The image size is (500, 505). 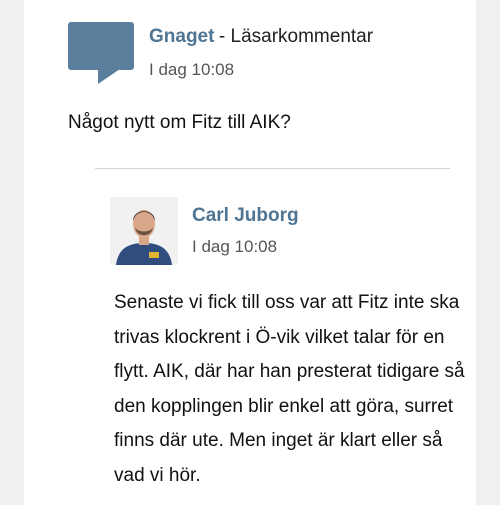 What do you see at coordinates (179, 122) in the screenshot?
I see `question-text: Något nytt om Fitz till AIK?` at bounding box center [179, 122].